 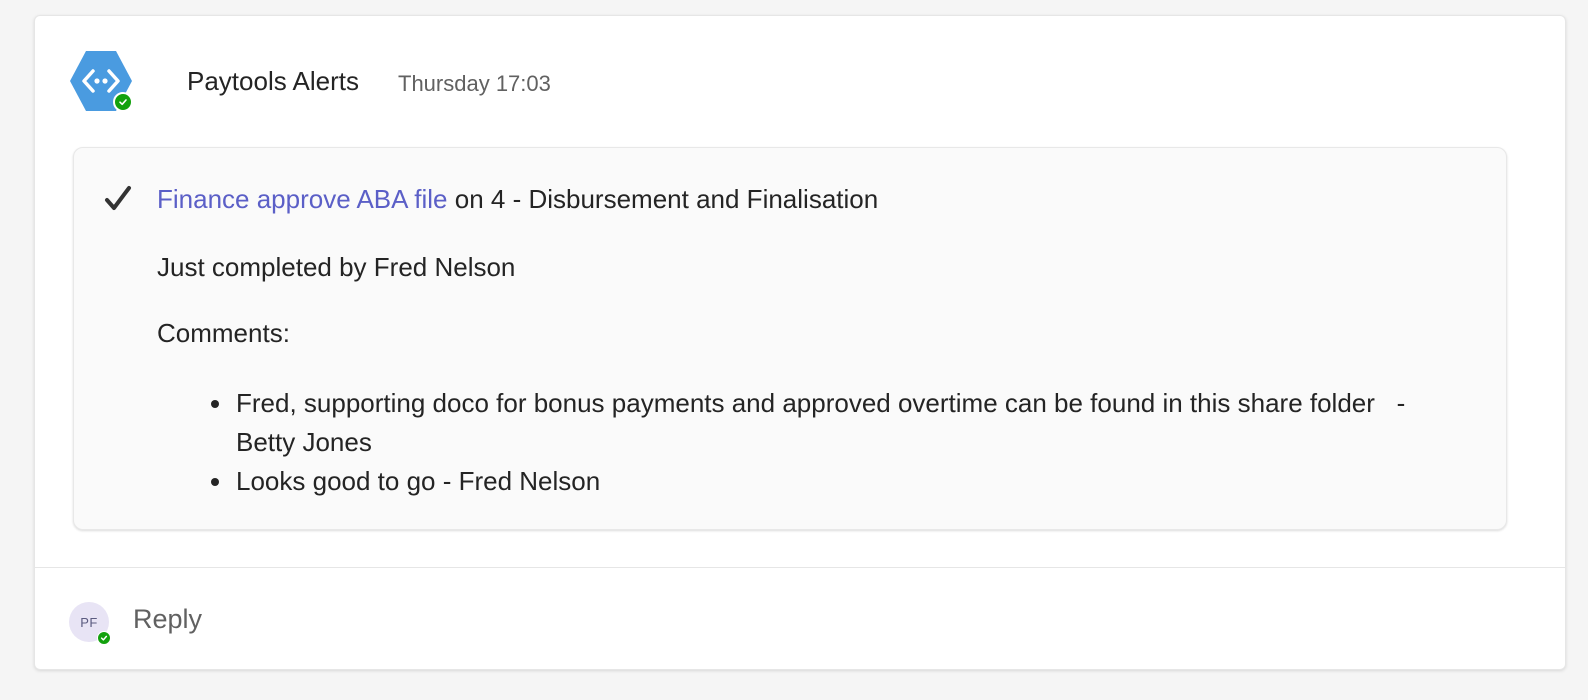 What do you see at coordinates (167, 619) in the screenshot?
I see `reply-button: Reply` at bounding box center [167, 619].